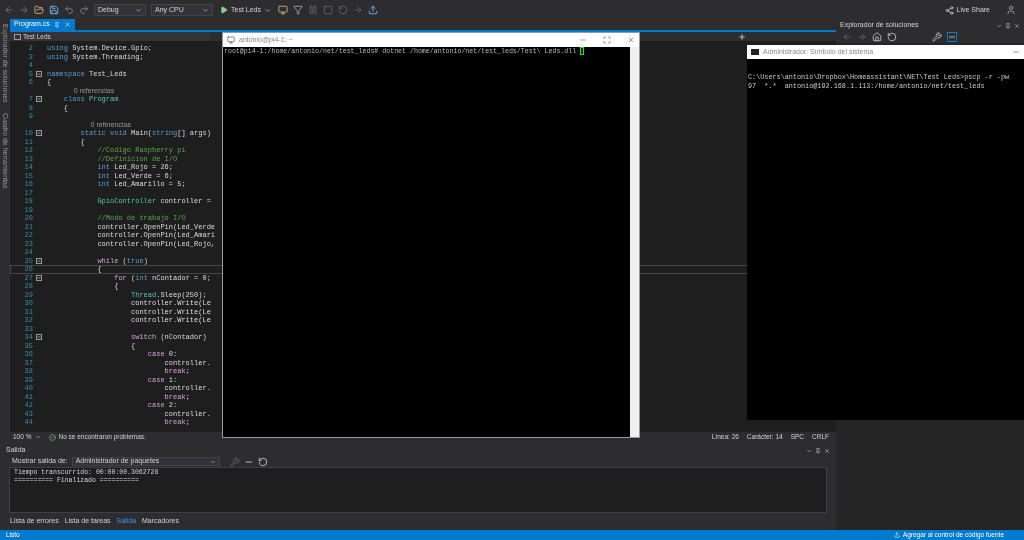 The width and height of the screenshot is (1024, 540). Describe the element at coordinates (224, 10) in the screenshot. I see `play-icon` at that location.